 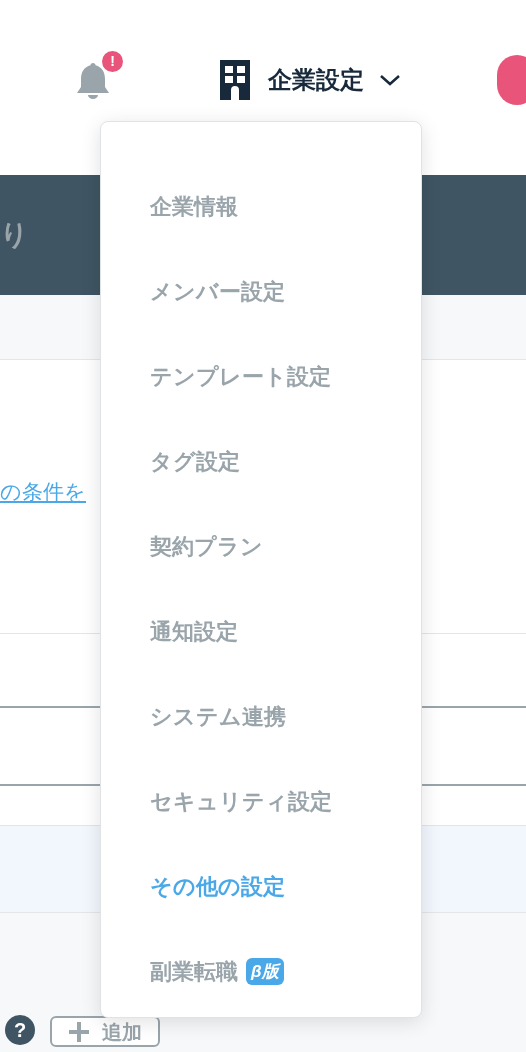 I want to click on menu-item: 通知設定, so click(x=194, y=631).